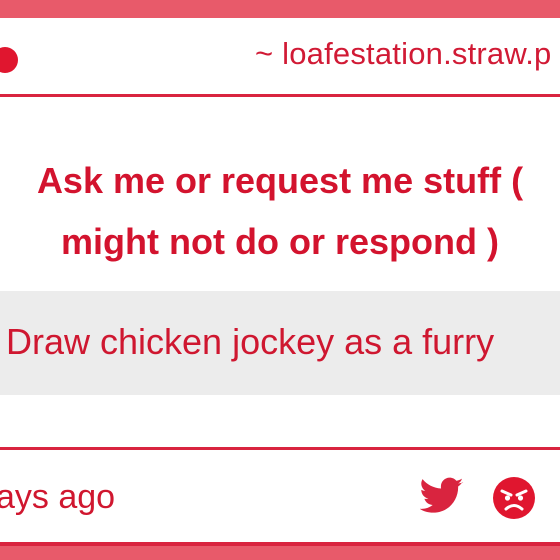 This screenshot has height=560, width=560. Describe the element at coordinates (58, 497) in the screenshot. I see `timestamp: ays ago` at that location.